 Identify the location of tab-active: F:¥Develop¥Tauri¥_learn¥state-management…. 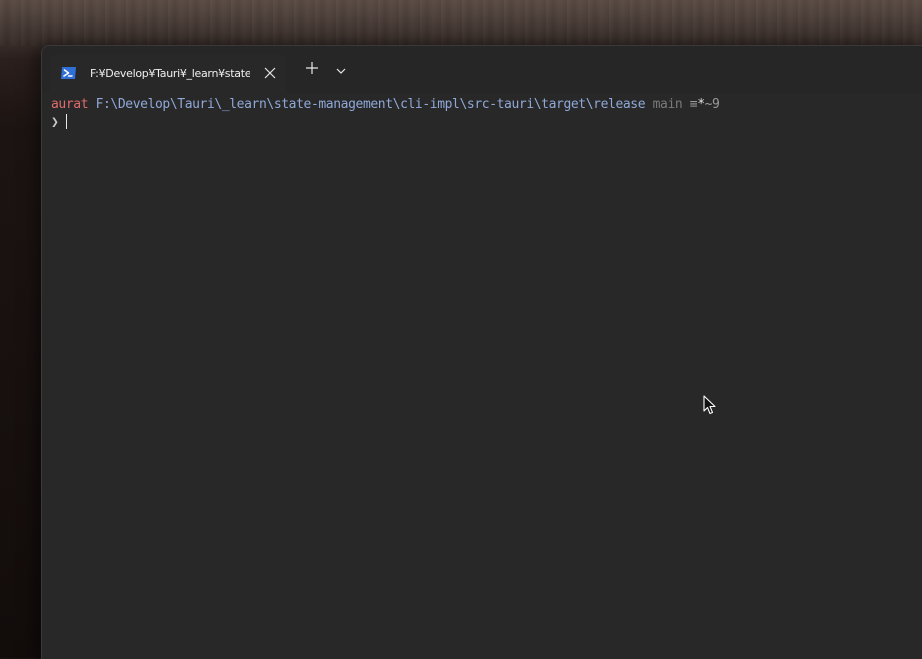
(168, 73).